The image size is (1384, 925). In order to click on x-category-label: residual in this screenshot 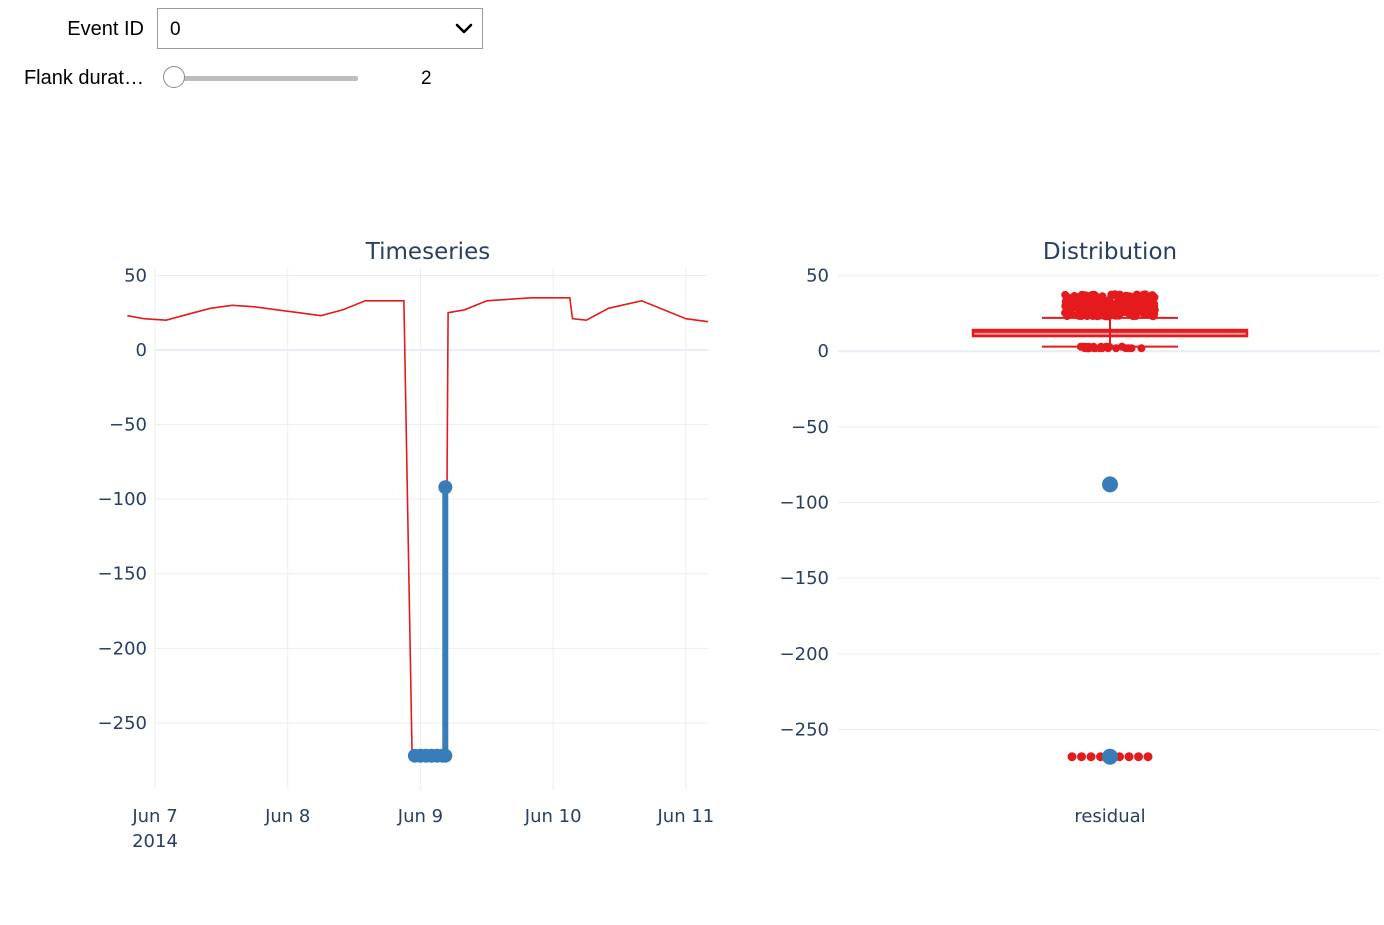, I will do `click(1109, 816)`.